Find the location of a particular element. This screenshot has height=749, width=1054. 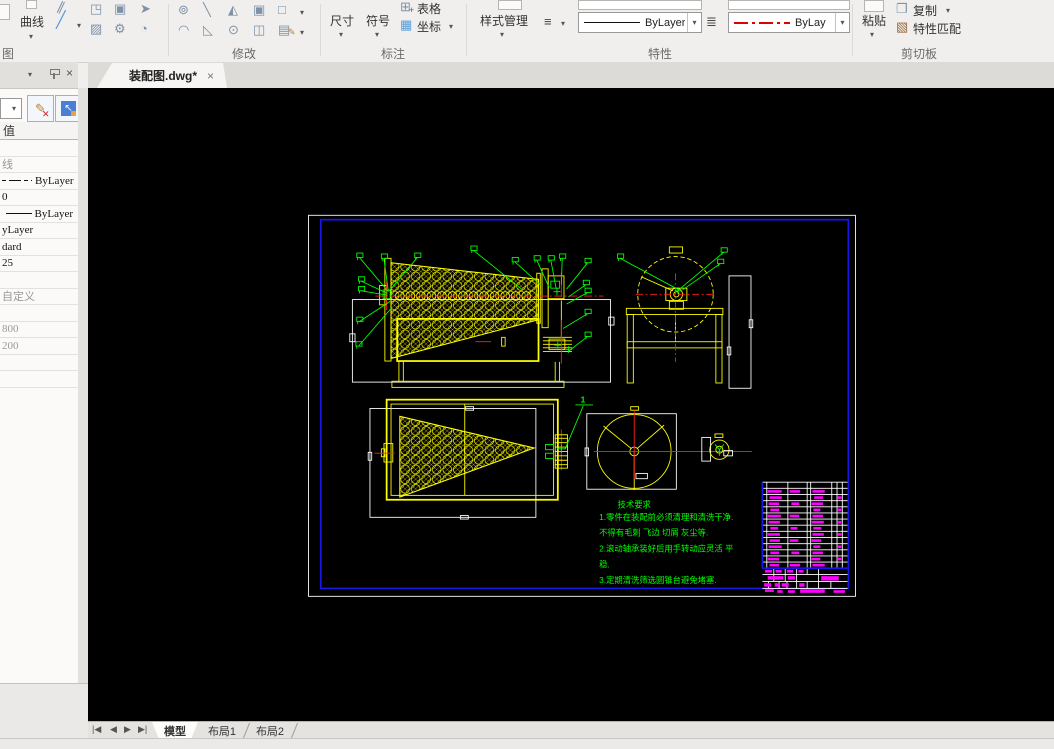

front-view is located at coordinates (482, 322).